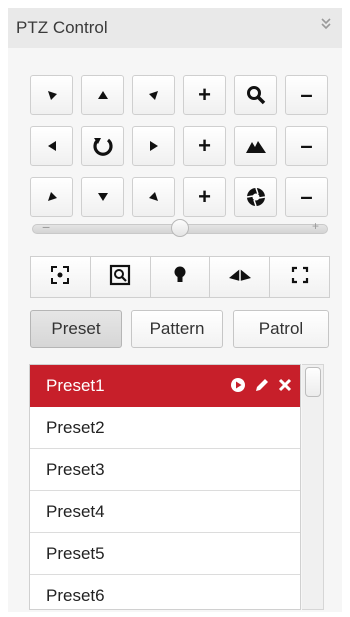 The width and height of the screenshot is (350, 617). I want to click on arrow-down-icon, so click(103, 197).